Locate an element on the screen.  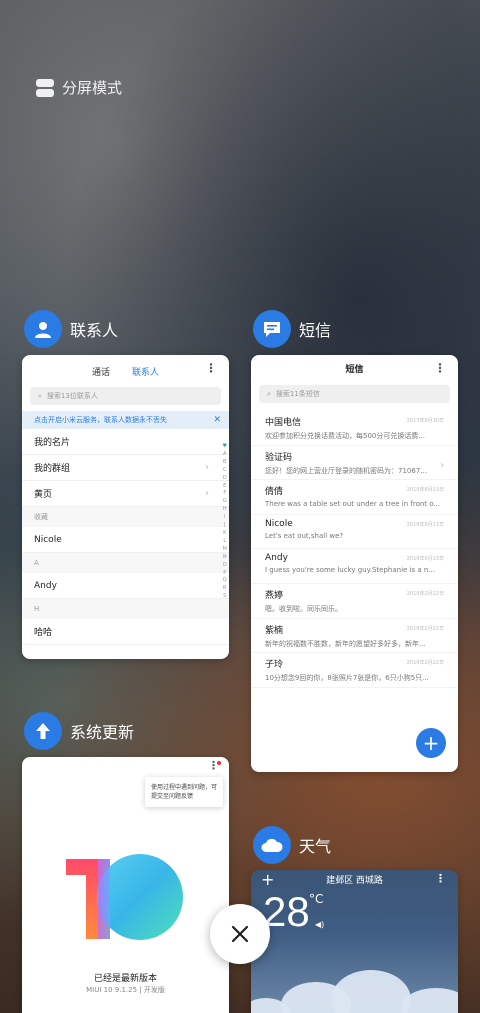
index-letter: R is located at coordinates (224, 589).